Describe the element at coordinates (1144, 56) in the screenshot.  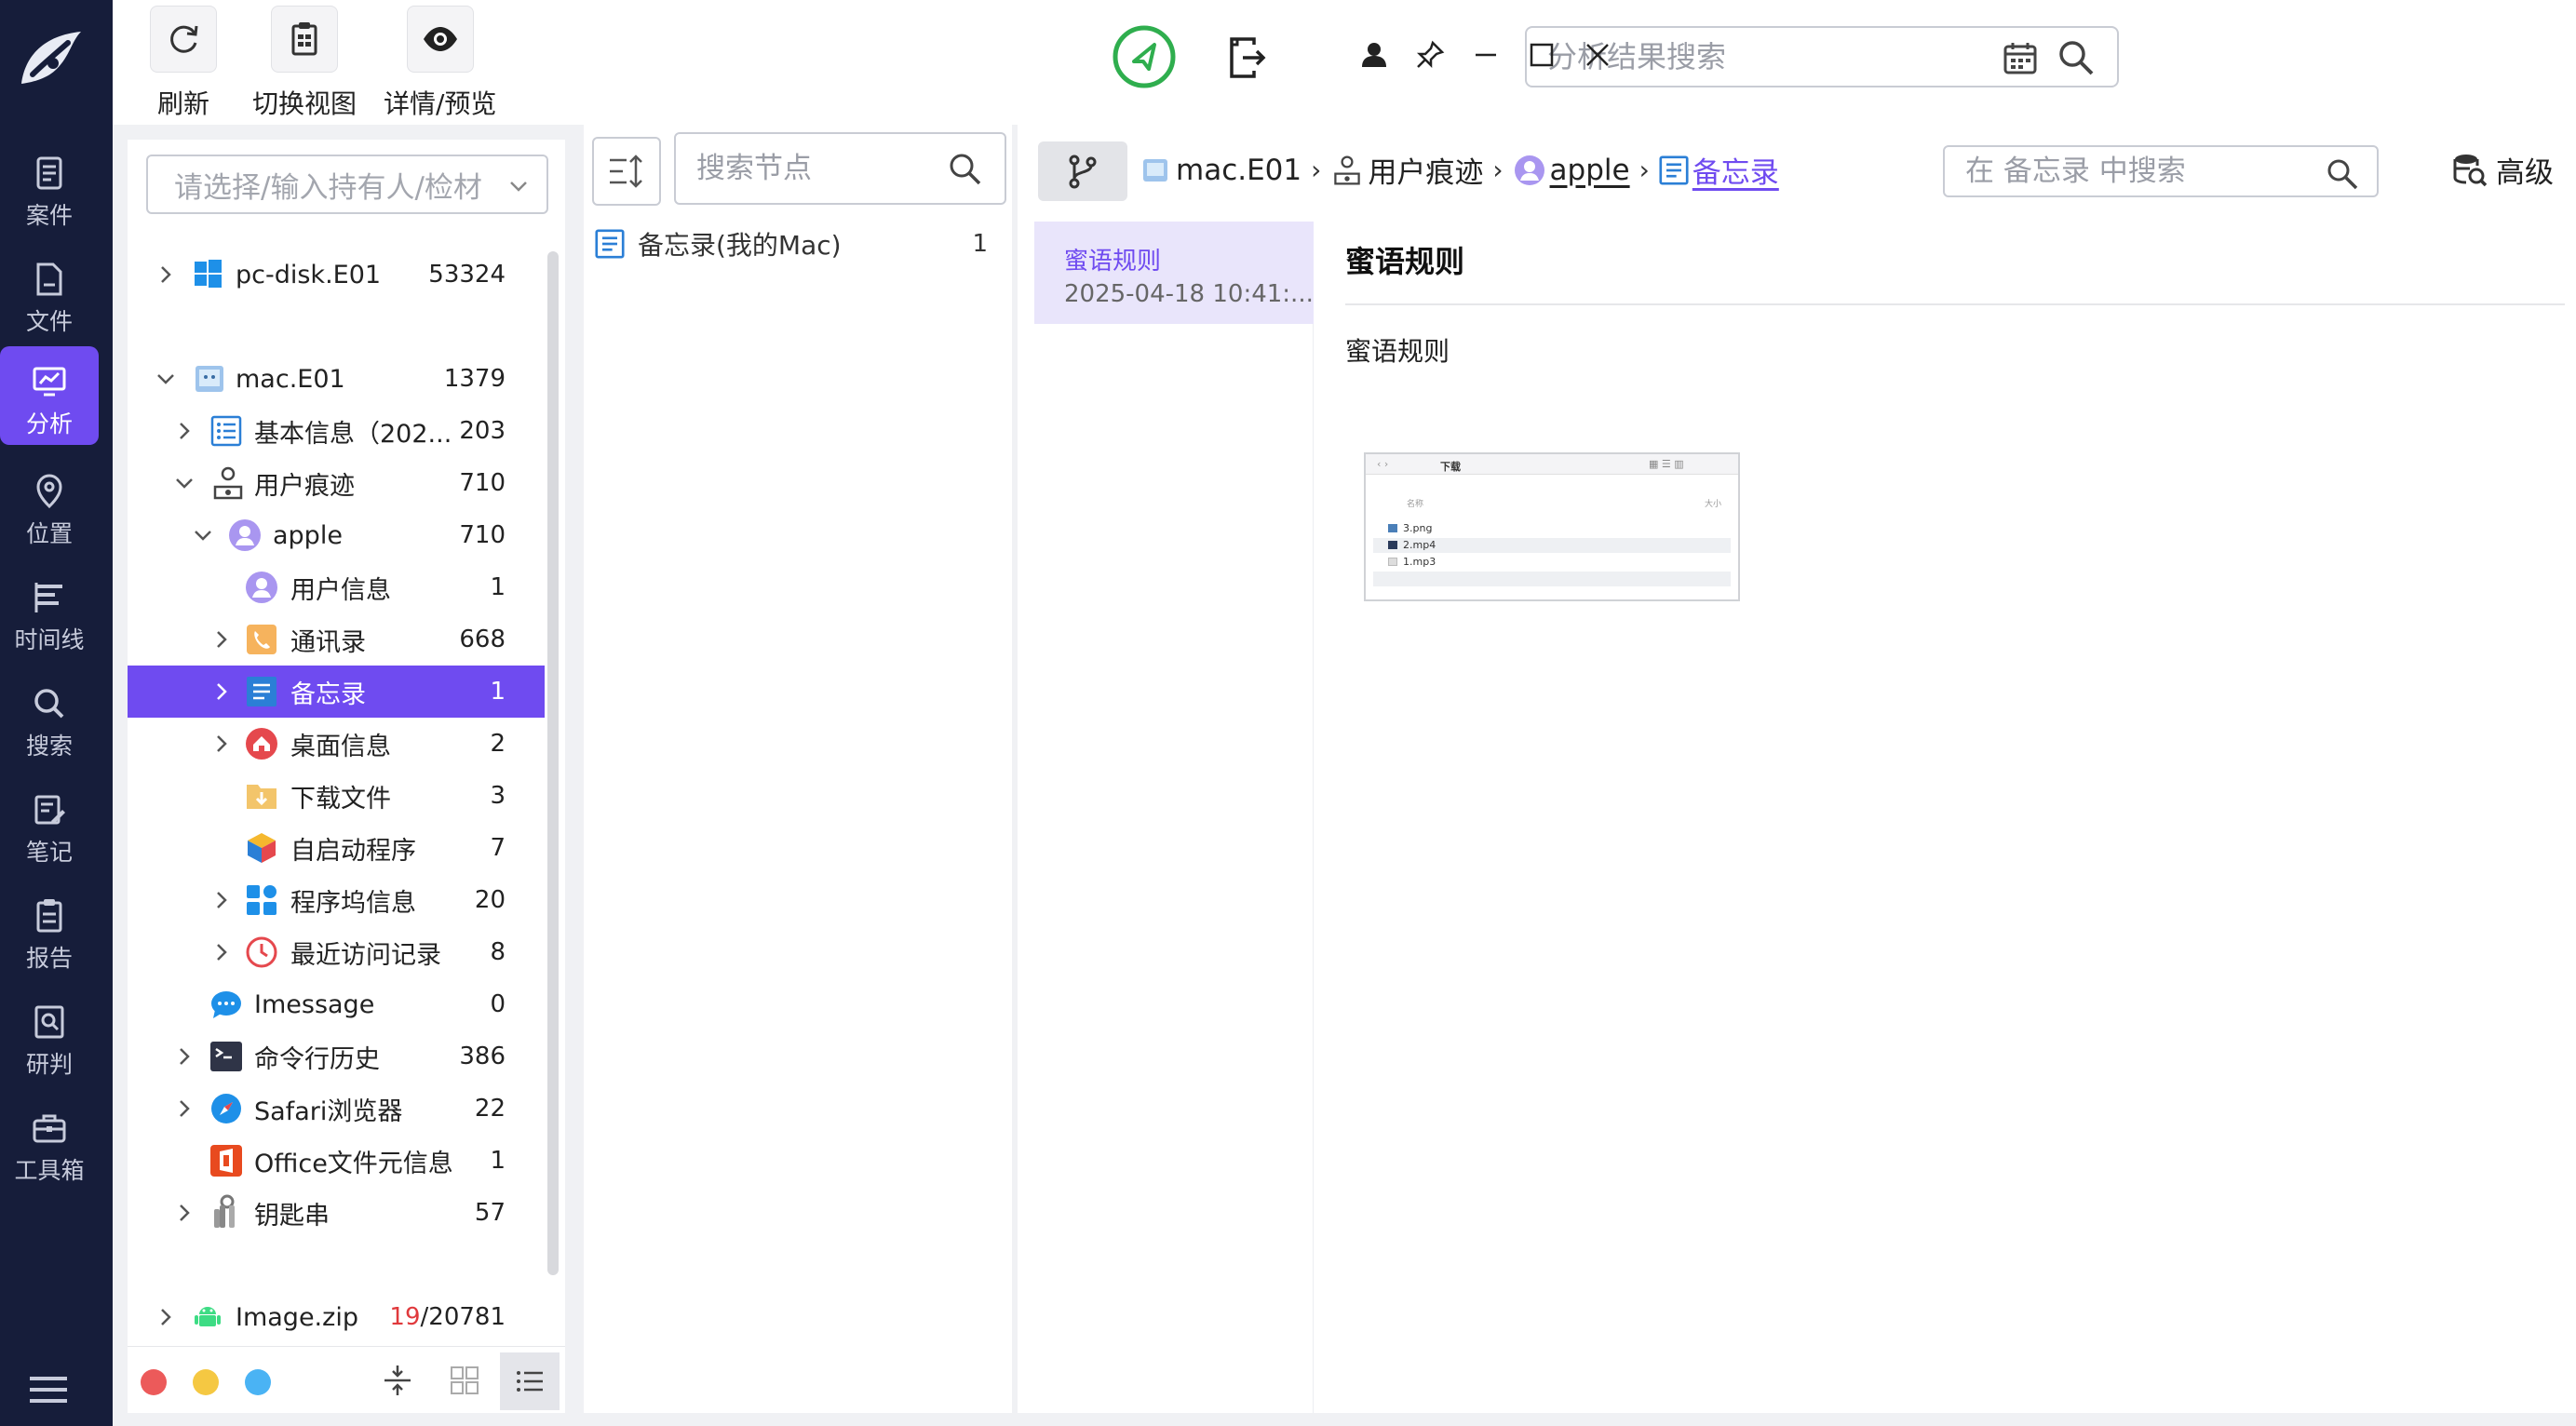
I see `status-ok-icon` at that location.